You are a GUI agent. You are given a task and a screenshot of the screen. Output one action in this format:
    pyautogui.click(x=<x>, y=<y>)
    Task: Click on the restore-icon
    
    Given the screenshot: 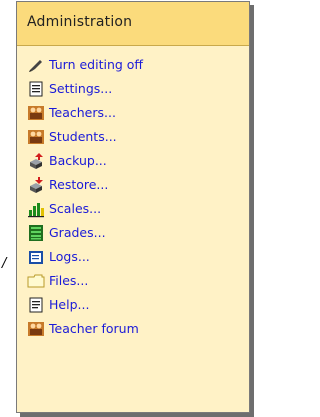 What is the action you would take?
    pyautogui.click(x=36, y=185)
    